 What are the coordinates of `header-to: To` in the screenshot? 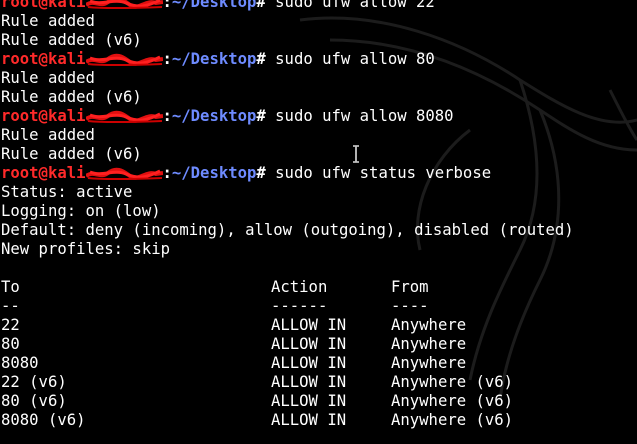 It's located at (10, 287).